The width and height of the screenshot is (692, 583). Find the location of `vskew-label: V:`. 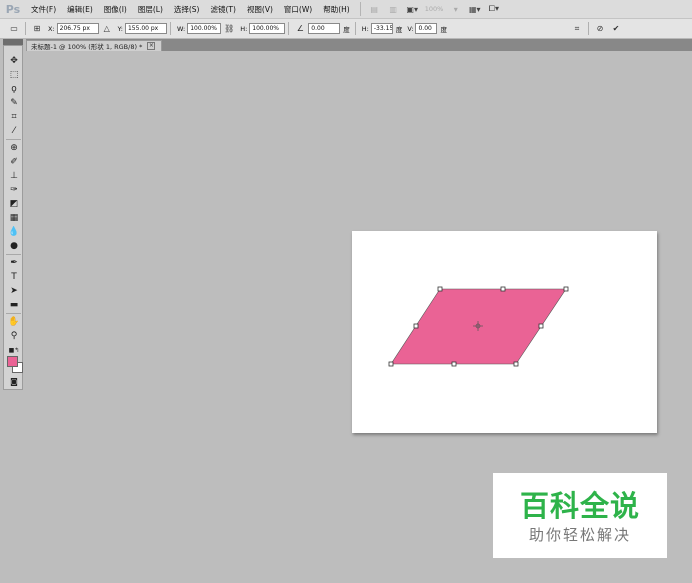

vskew-label: V: is located at coordinates (410, 28).